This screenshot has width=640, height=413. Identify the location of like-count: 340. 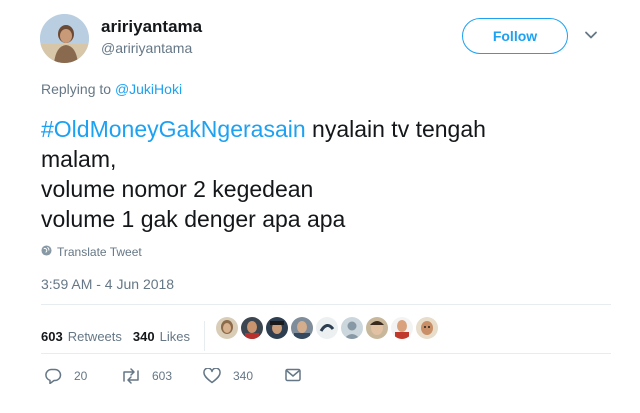
(243, 376).